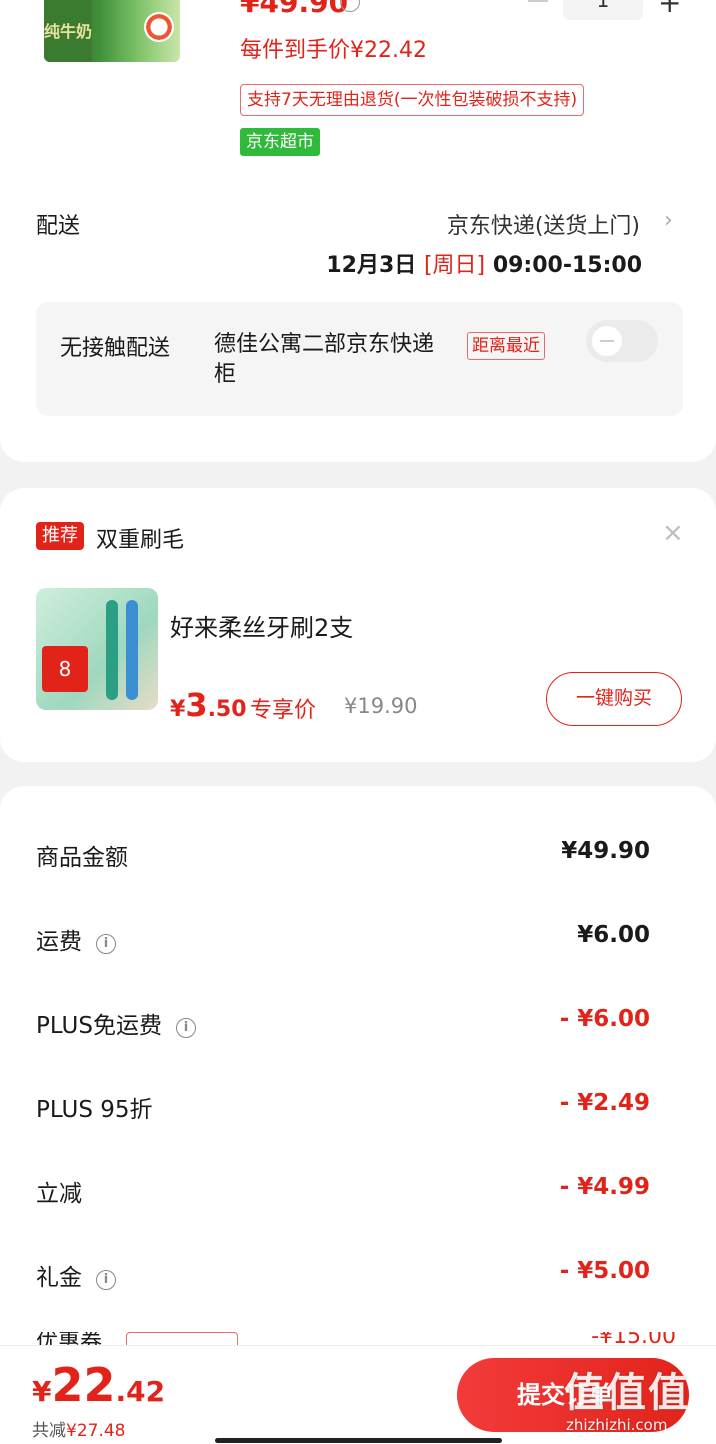  I want to click on chevron-right-icon: ›, so click(668, 220).